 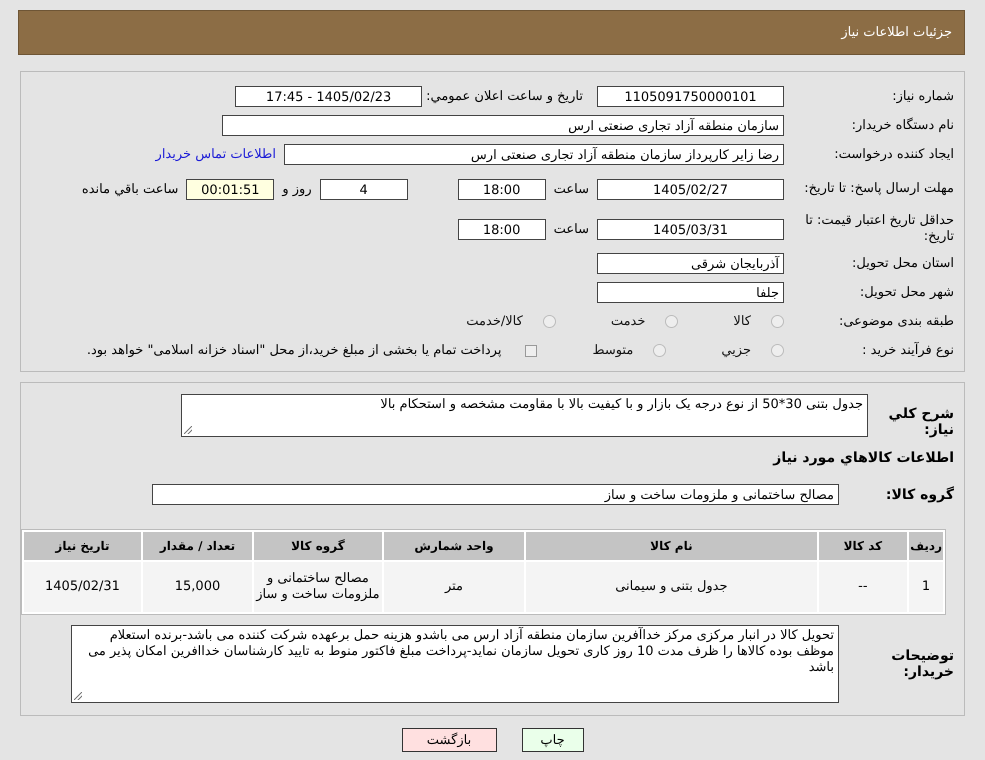 What do you see at coordinates (524, 415) in the screenshot?
I see `description-field: جدول بتنی 30*50 از نوع درجه یک بازار و با کیفیت بالا با مقاومت مشخصه و استحکام بالا` at bounding box center [524, 415].